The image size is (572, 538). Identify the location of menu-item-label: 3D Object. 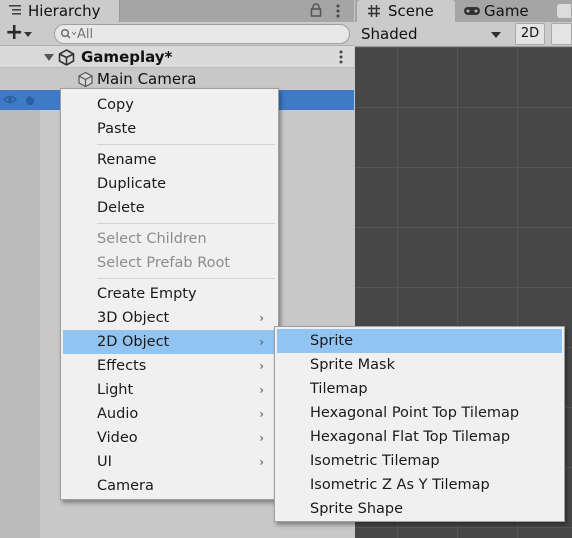
(133, 318).